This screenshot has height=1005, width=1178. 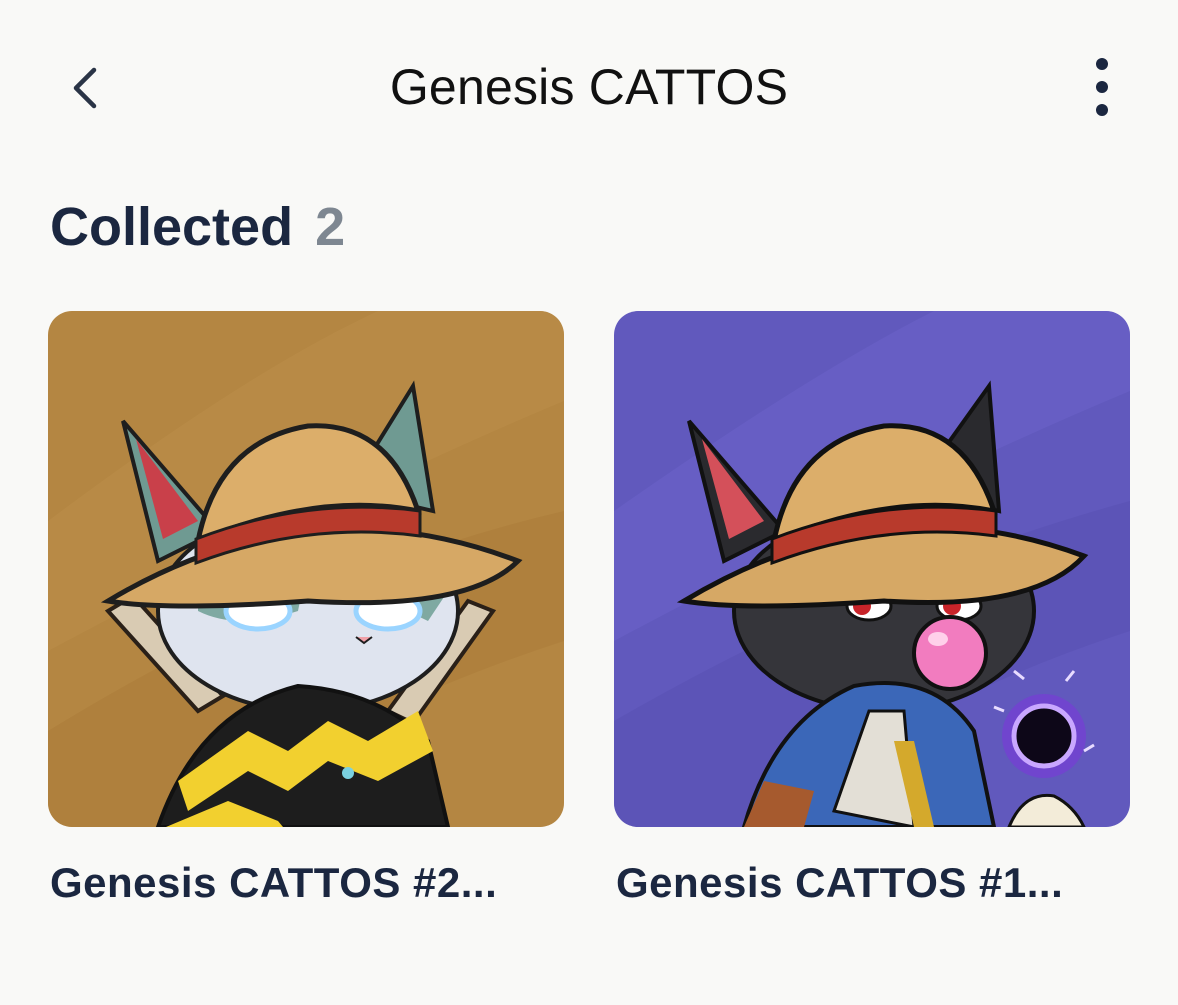 I want to click on more-options-button, so click(x=1102, y=88).